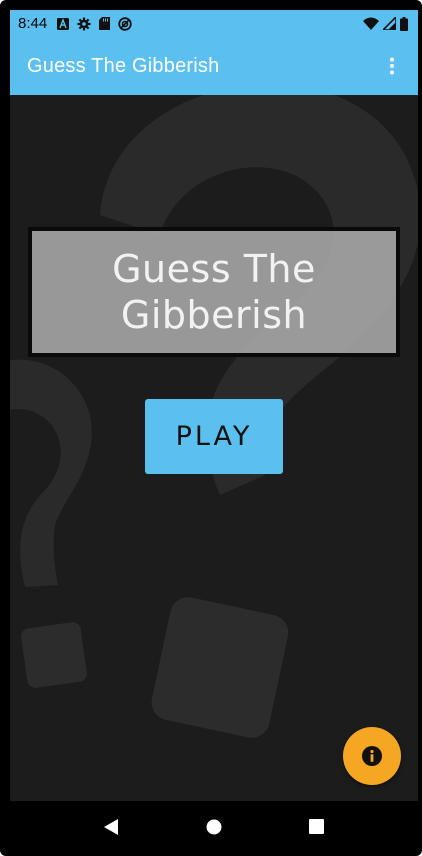 This screenshot has width=422, height=856. I want to click on play-button: PLAY, so click(214, 436).